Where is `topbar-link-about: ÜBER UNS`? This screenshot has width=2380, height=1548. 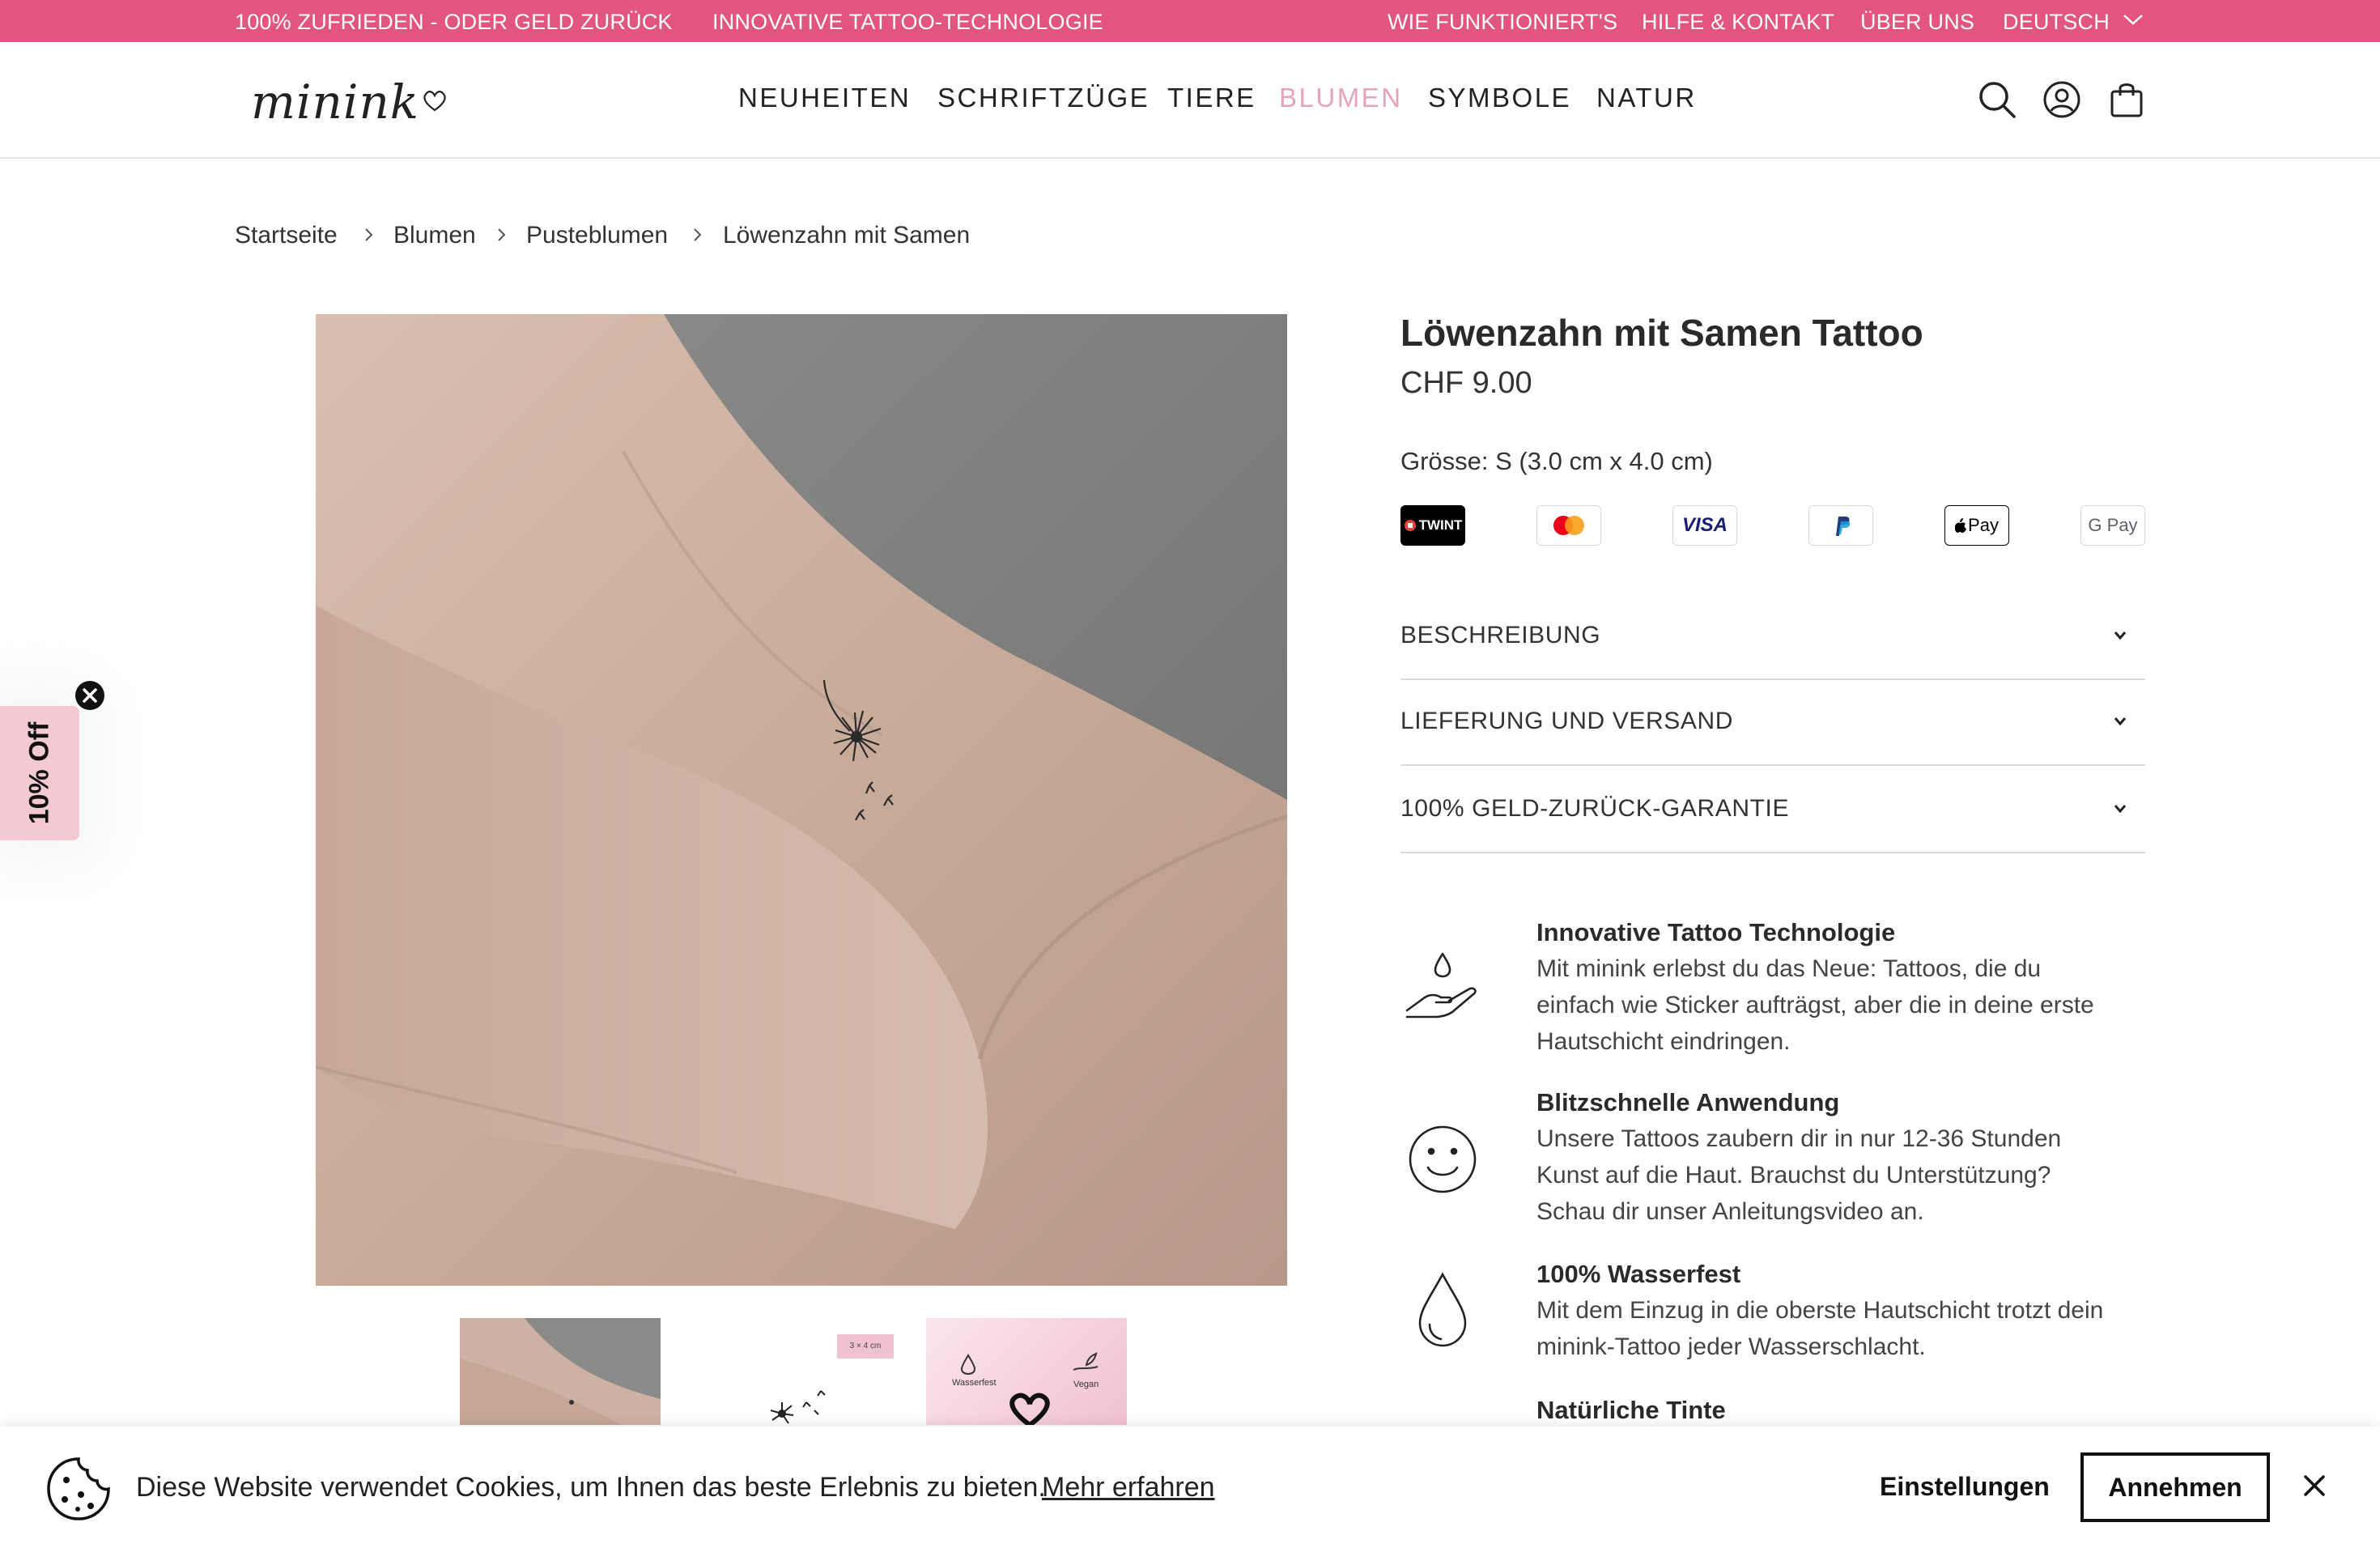
topbar-link-about: ÜBER UNS is located at coordinates (1917, 23).